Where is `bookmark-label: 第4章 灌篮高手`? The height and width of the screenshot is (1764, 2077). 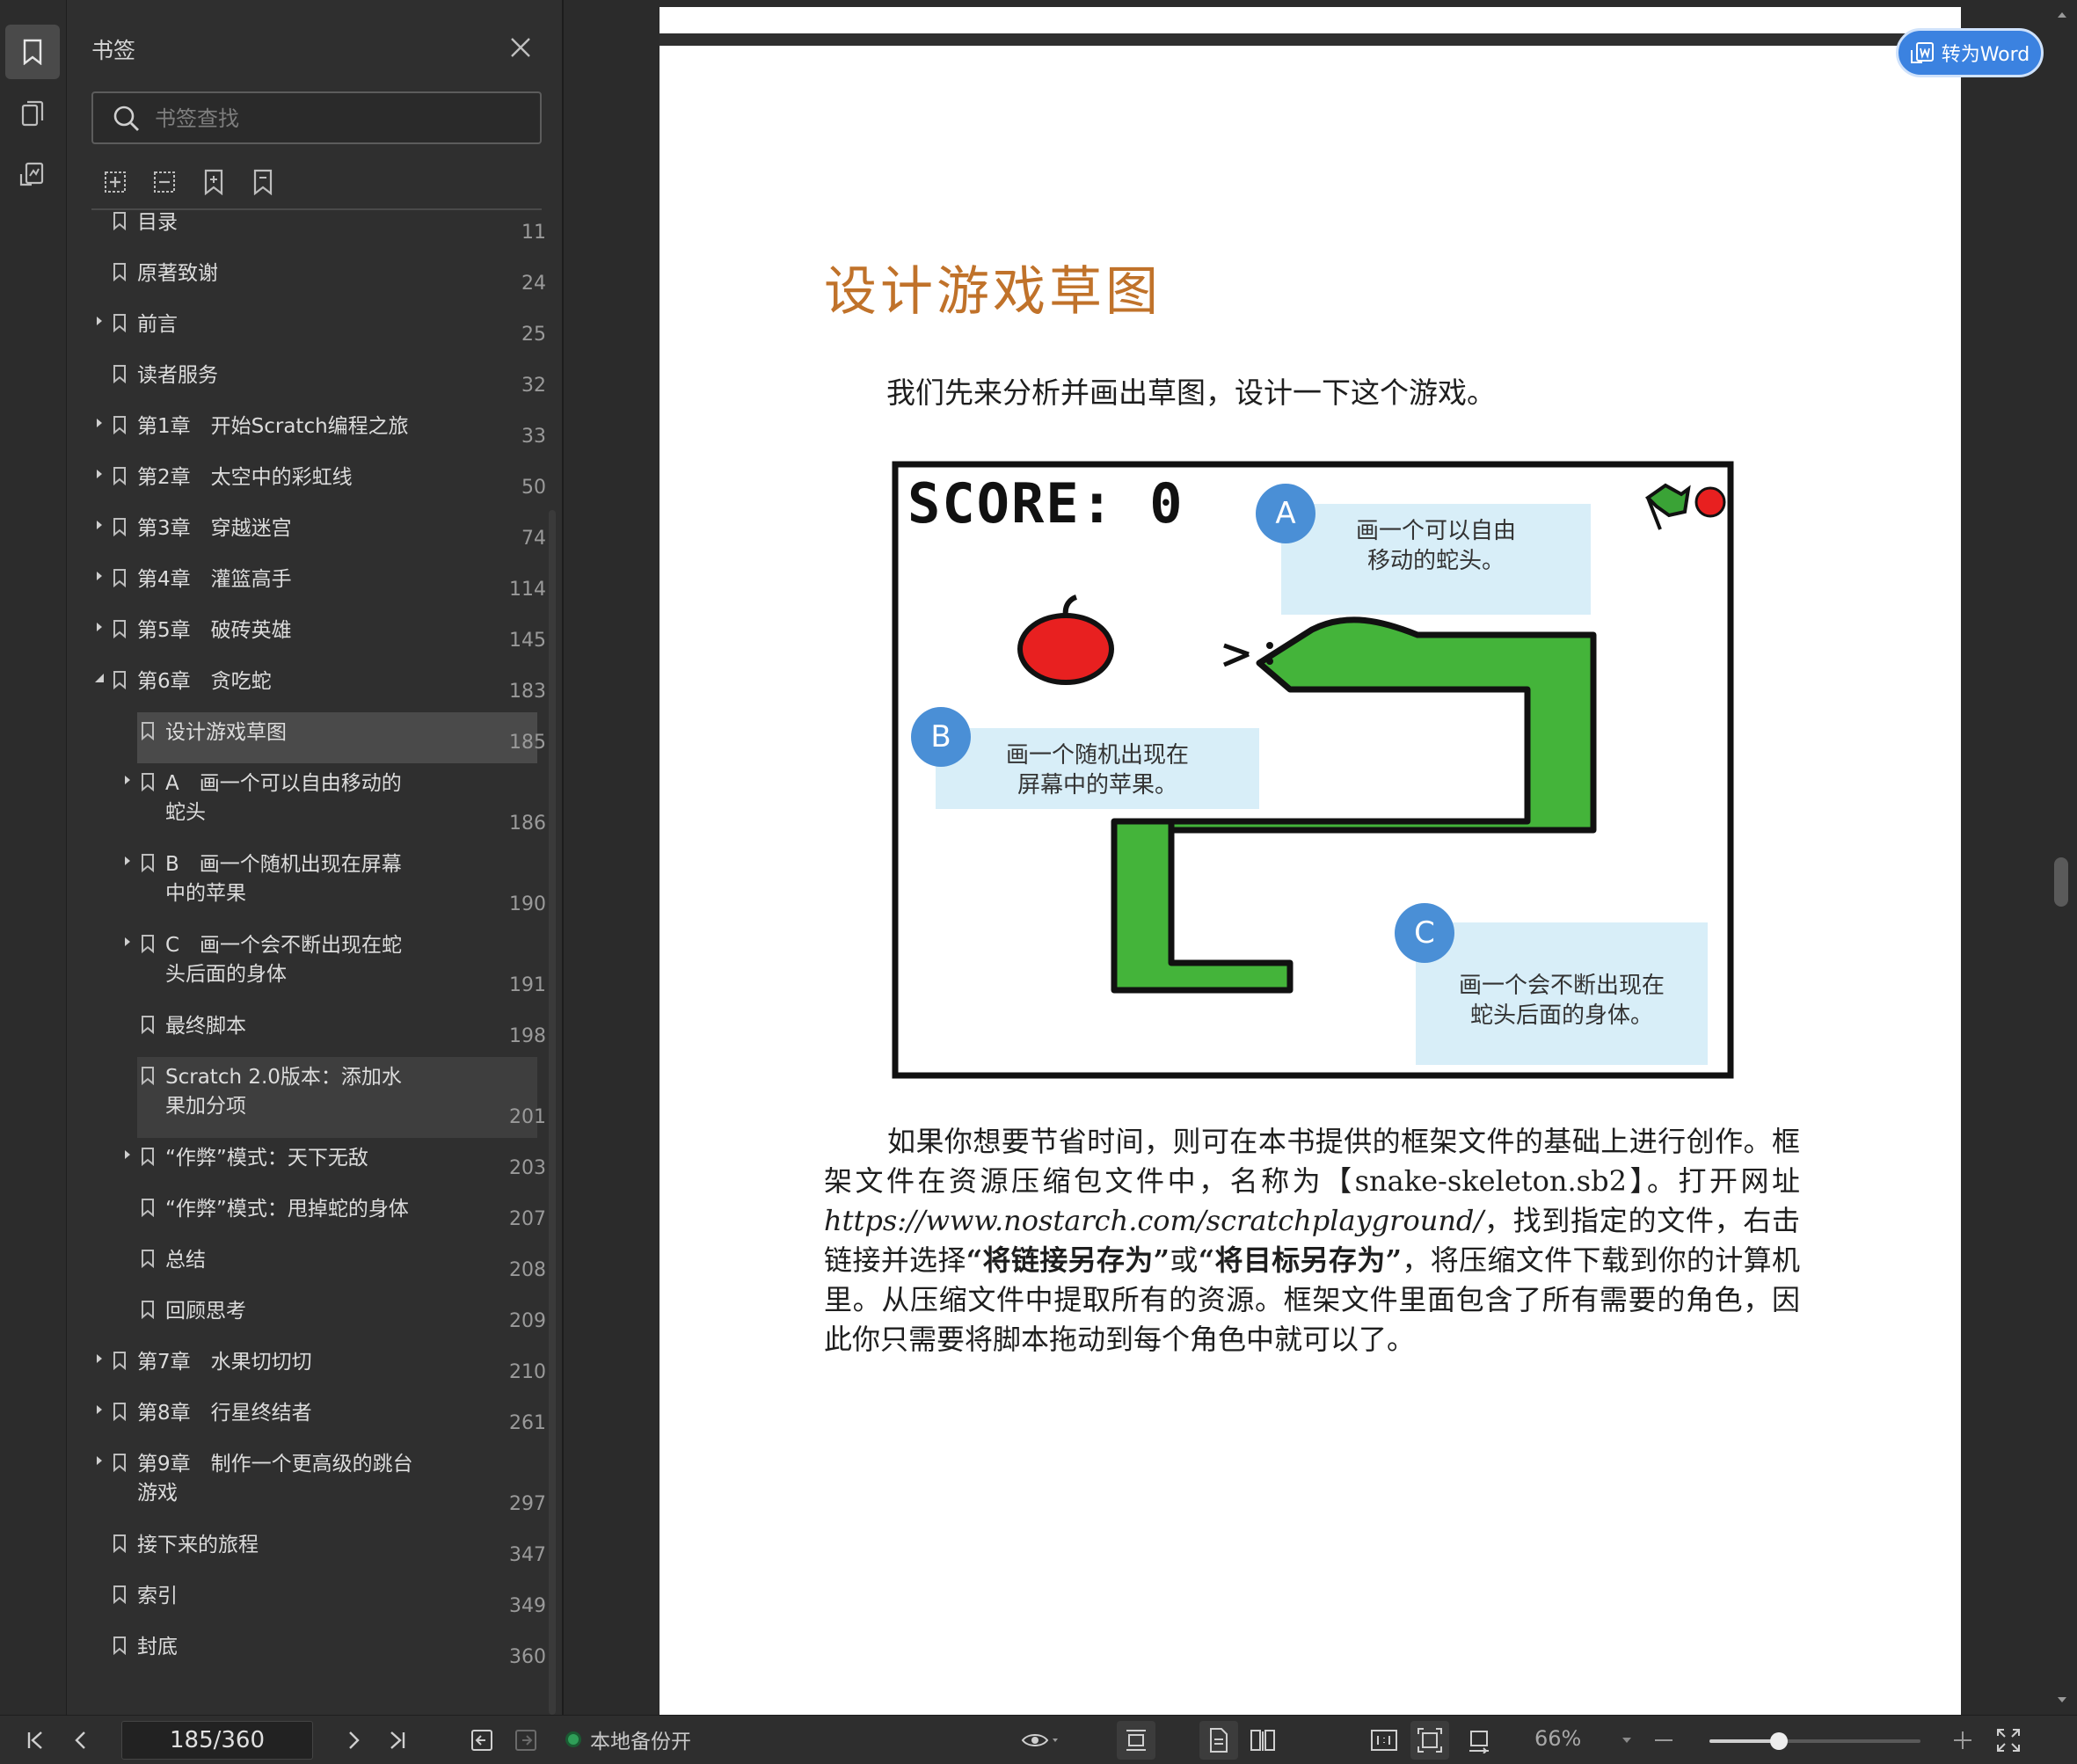
bookmark-label: 第4章 灌篮高手 is located at coordinates (214, 579).